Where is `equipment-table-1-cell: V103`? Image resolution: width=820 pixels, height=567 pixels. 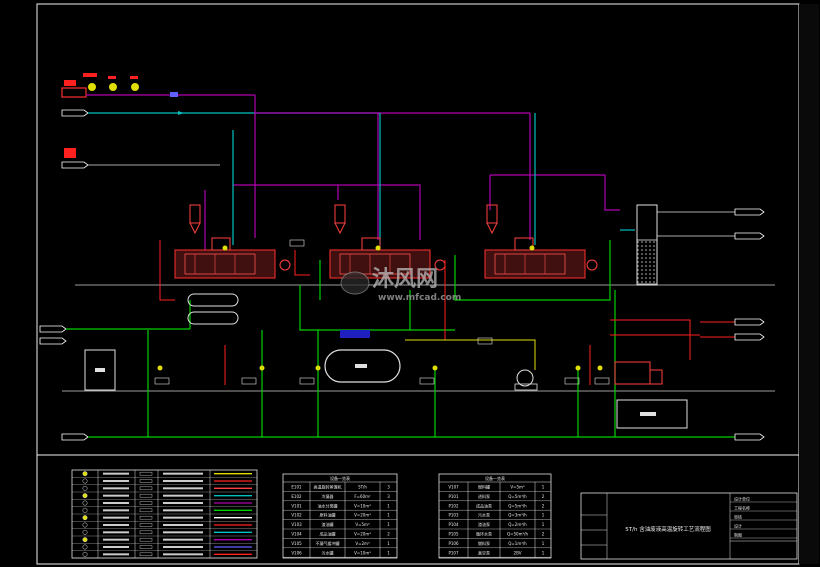 equipment-table-1-cell: V103 is located at coordinates (296, 524).